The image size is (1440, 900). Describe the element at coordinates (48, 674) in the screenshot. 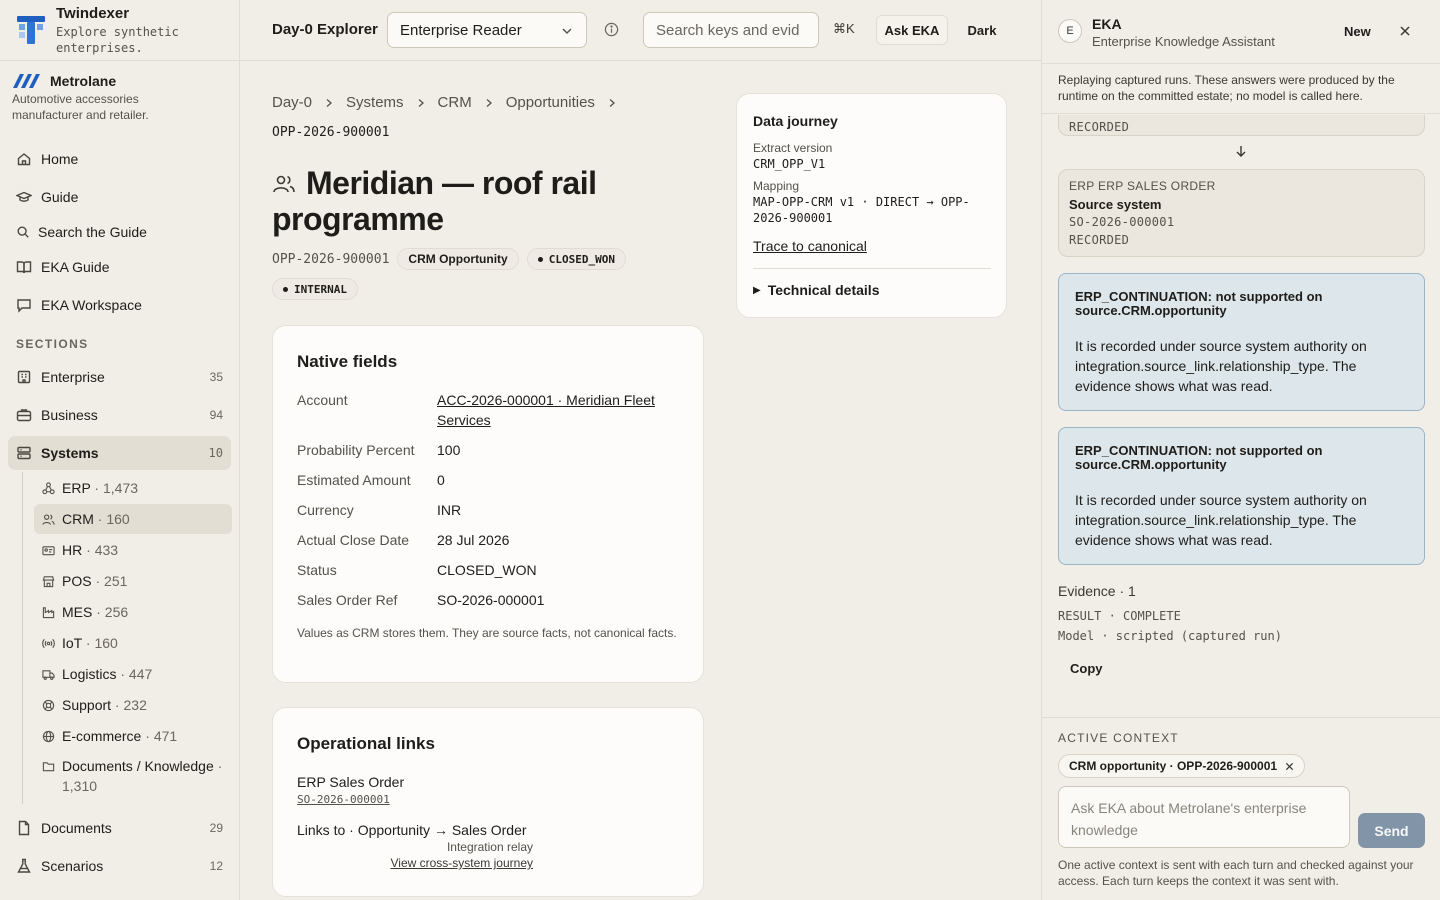

I see `truck-icon` at that location.